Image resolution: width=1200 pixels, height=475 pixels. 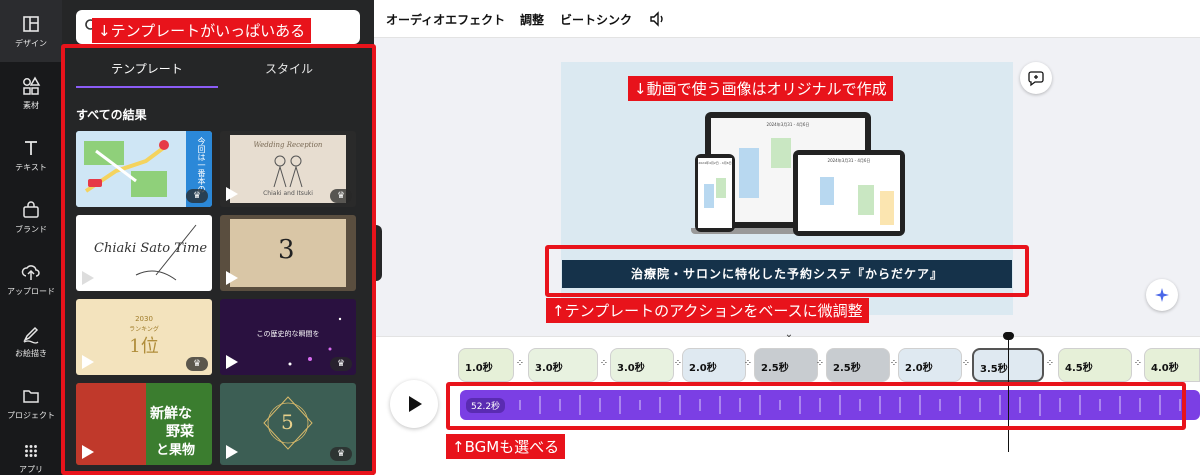 What do you see at coordinates (31, 451) in the screenshot?
I see `apps-icon` at bounding box center [31, 451].